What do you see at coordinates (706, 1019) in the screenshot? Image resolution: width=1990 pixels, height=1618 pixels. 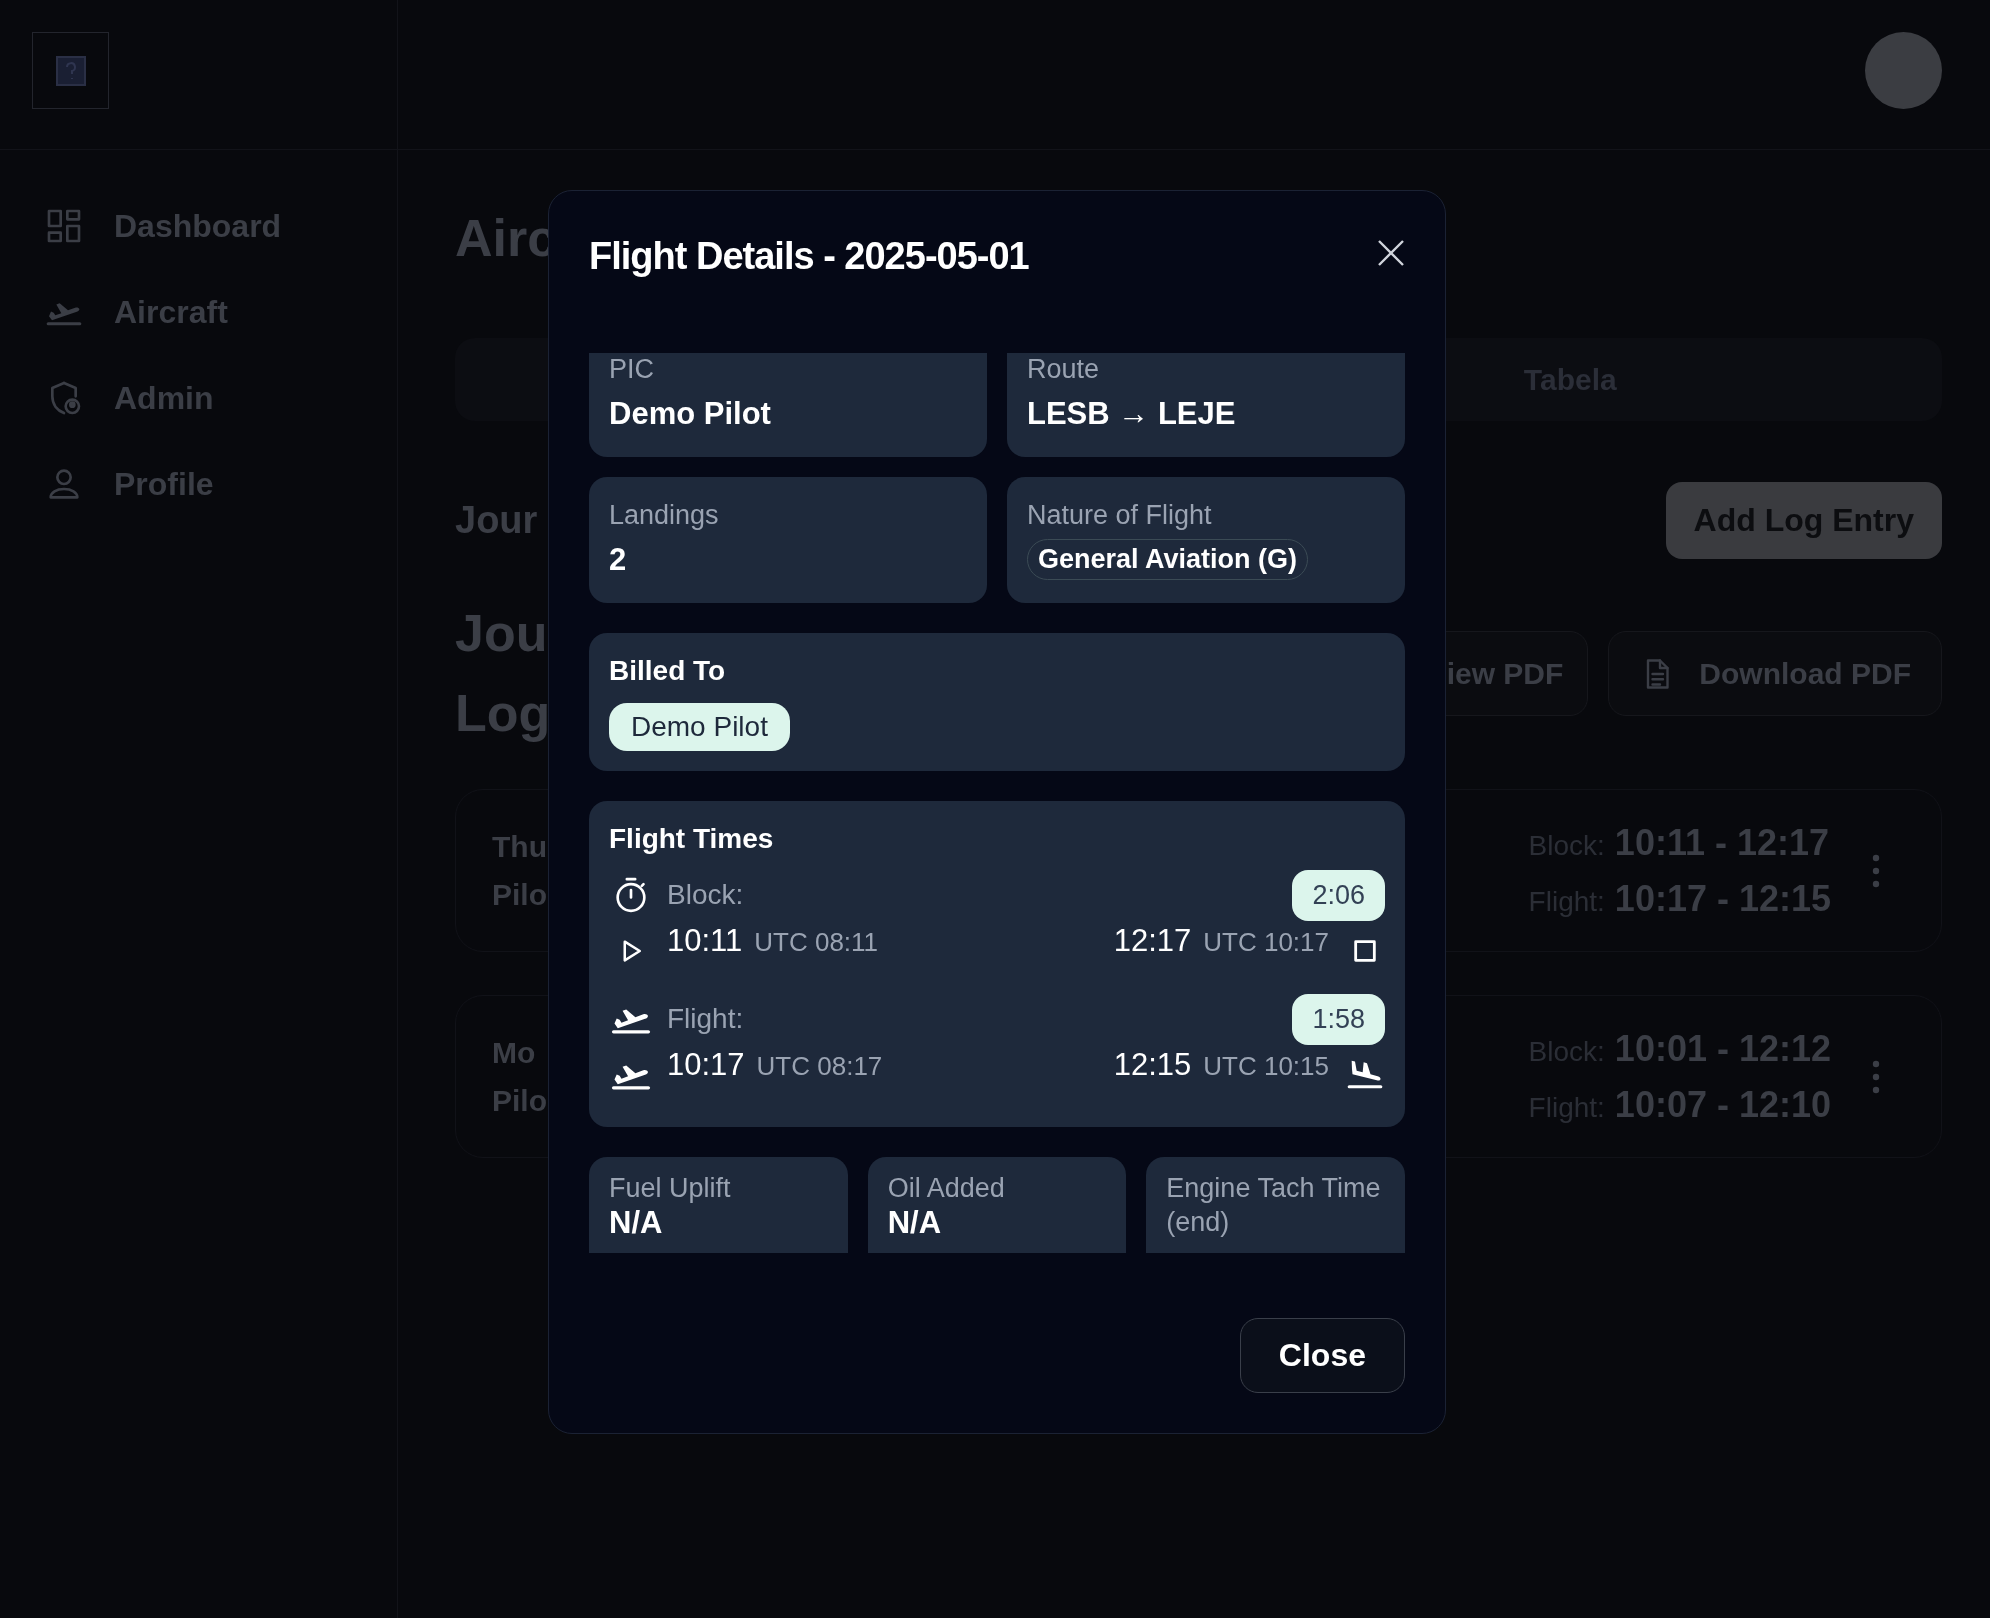 I see `time-label: Flight:` at bounding box center [706, 1019].